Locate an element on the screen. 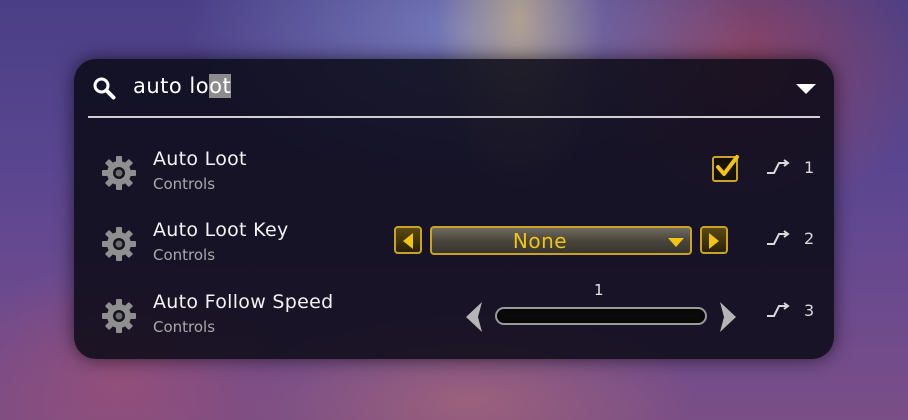  search-query-text: auto lo is located at coordinates (171, 86).